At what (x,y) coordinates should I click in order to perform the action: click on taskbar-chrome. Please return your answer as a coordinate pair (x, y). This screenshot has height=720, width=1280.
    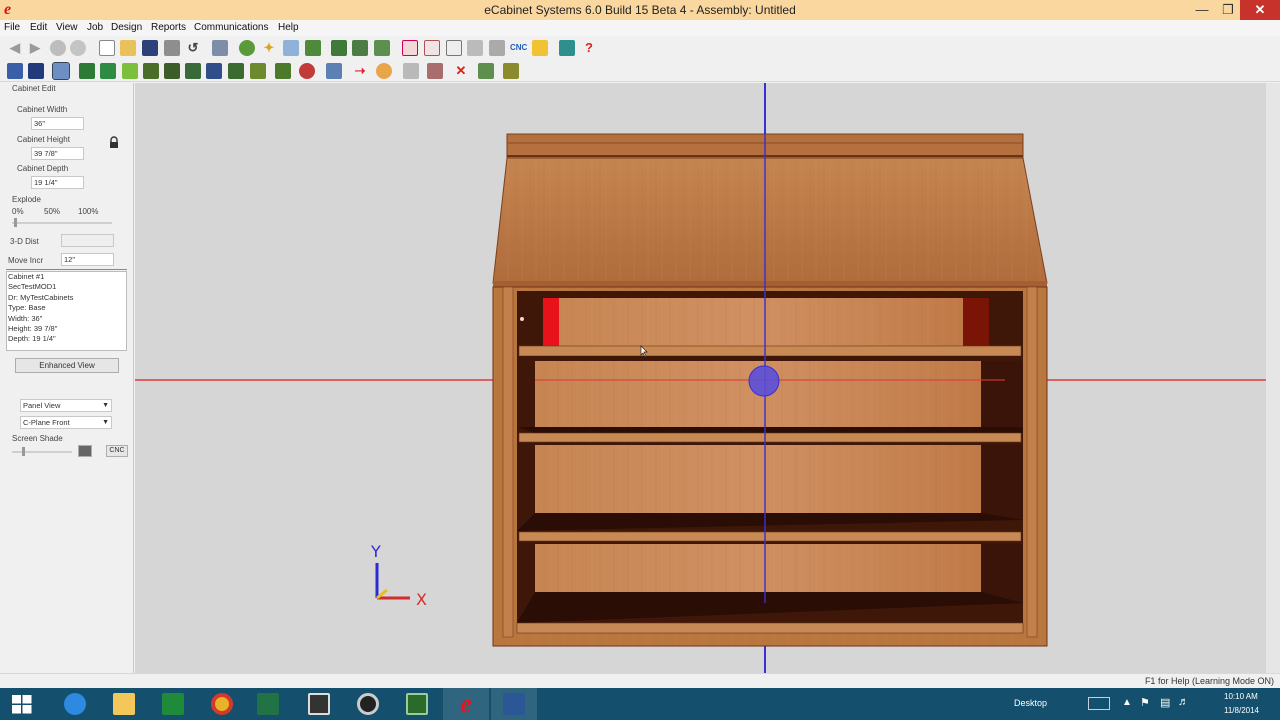
    Looking at the image, I should click on (222, 704).